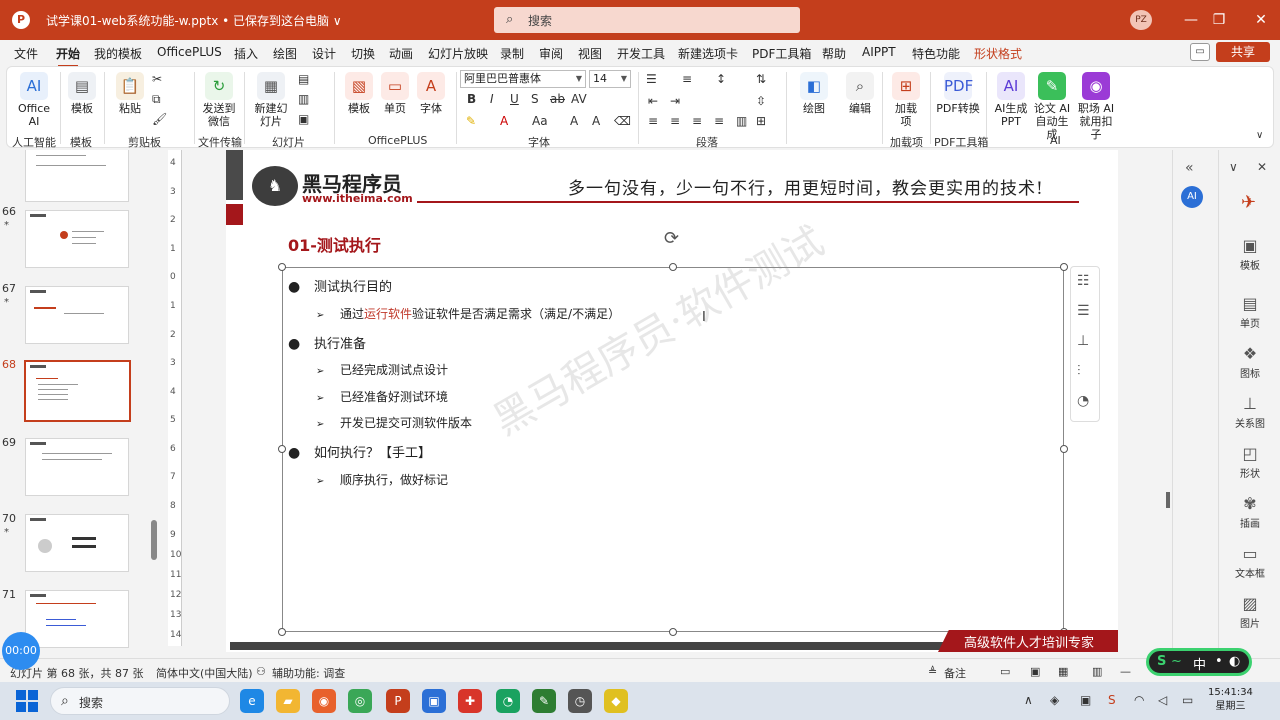 The width and height of the screenshot is (1280, 720). What do you see at coordinates (998, 53) in the screenshot?
I see `tab-shape-format: 形状格式` at bounding box center [998, 53].